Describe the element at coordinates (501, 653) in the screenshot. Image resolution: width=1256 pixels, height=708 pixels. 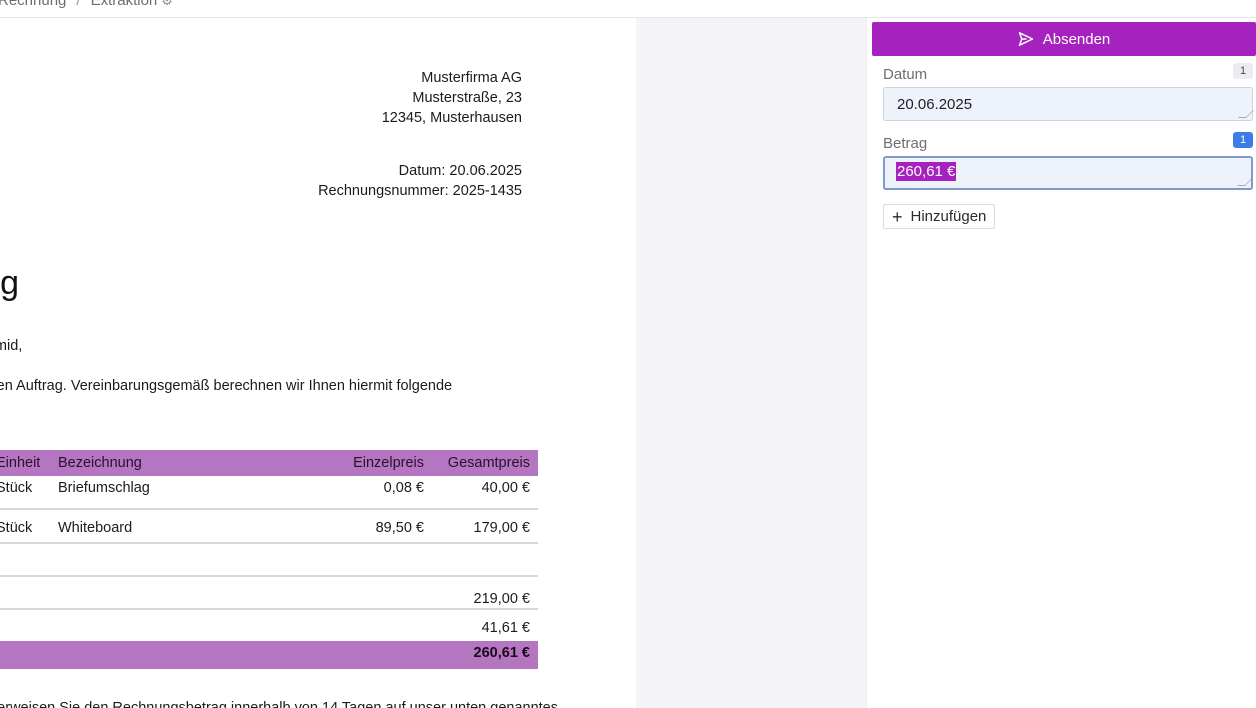
I see `total-value: 260,61 €` at that location.